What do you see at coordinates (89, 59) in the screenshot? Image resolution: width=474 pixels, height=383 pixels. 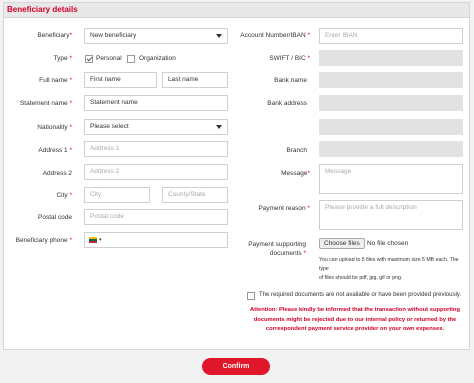 I see `personal-checkbox` at bounding box center [89, 59].